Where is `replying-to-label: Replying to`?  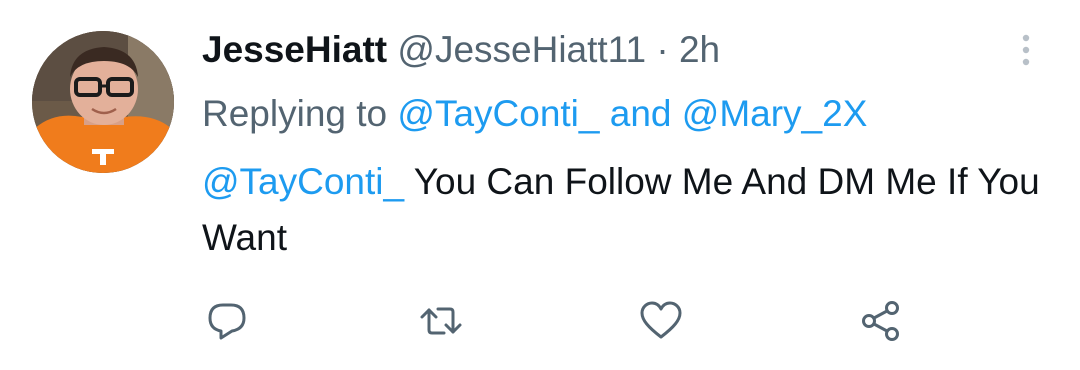
replying-to-label: Replying to is located at coordinates (295, 113).